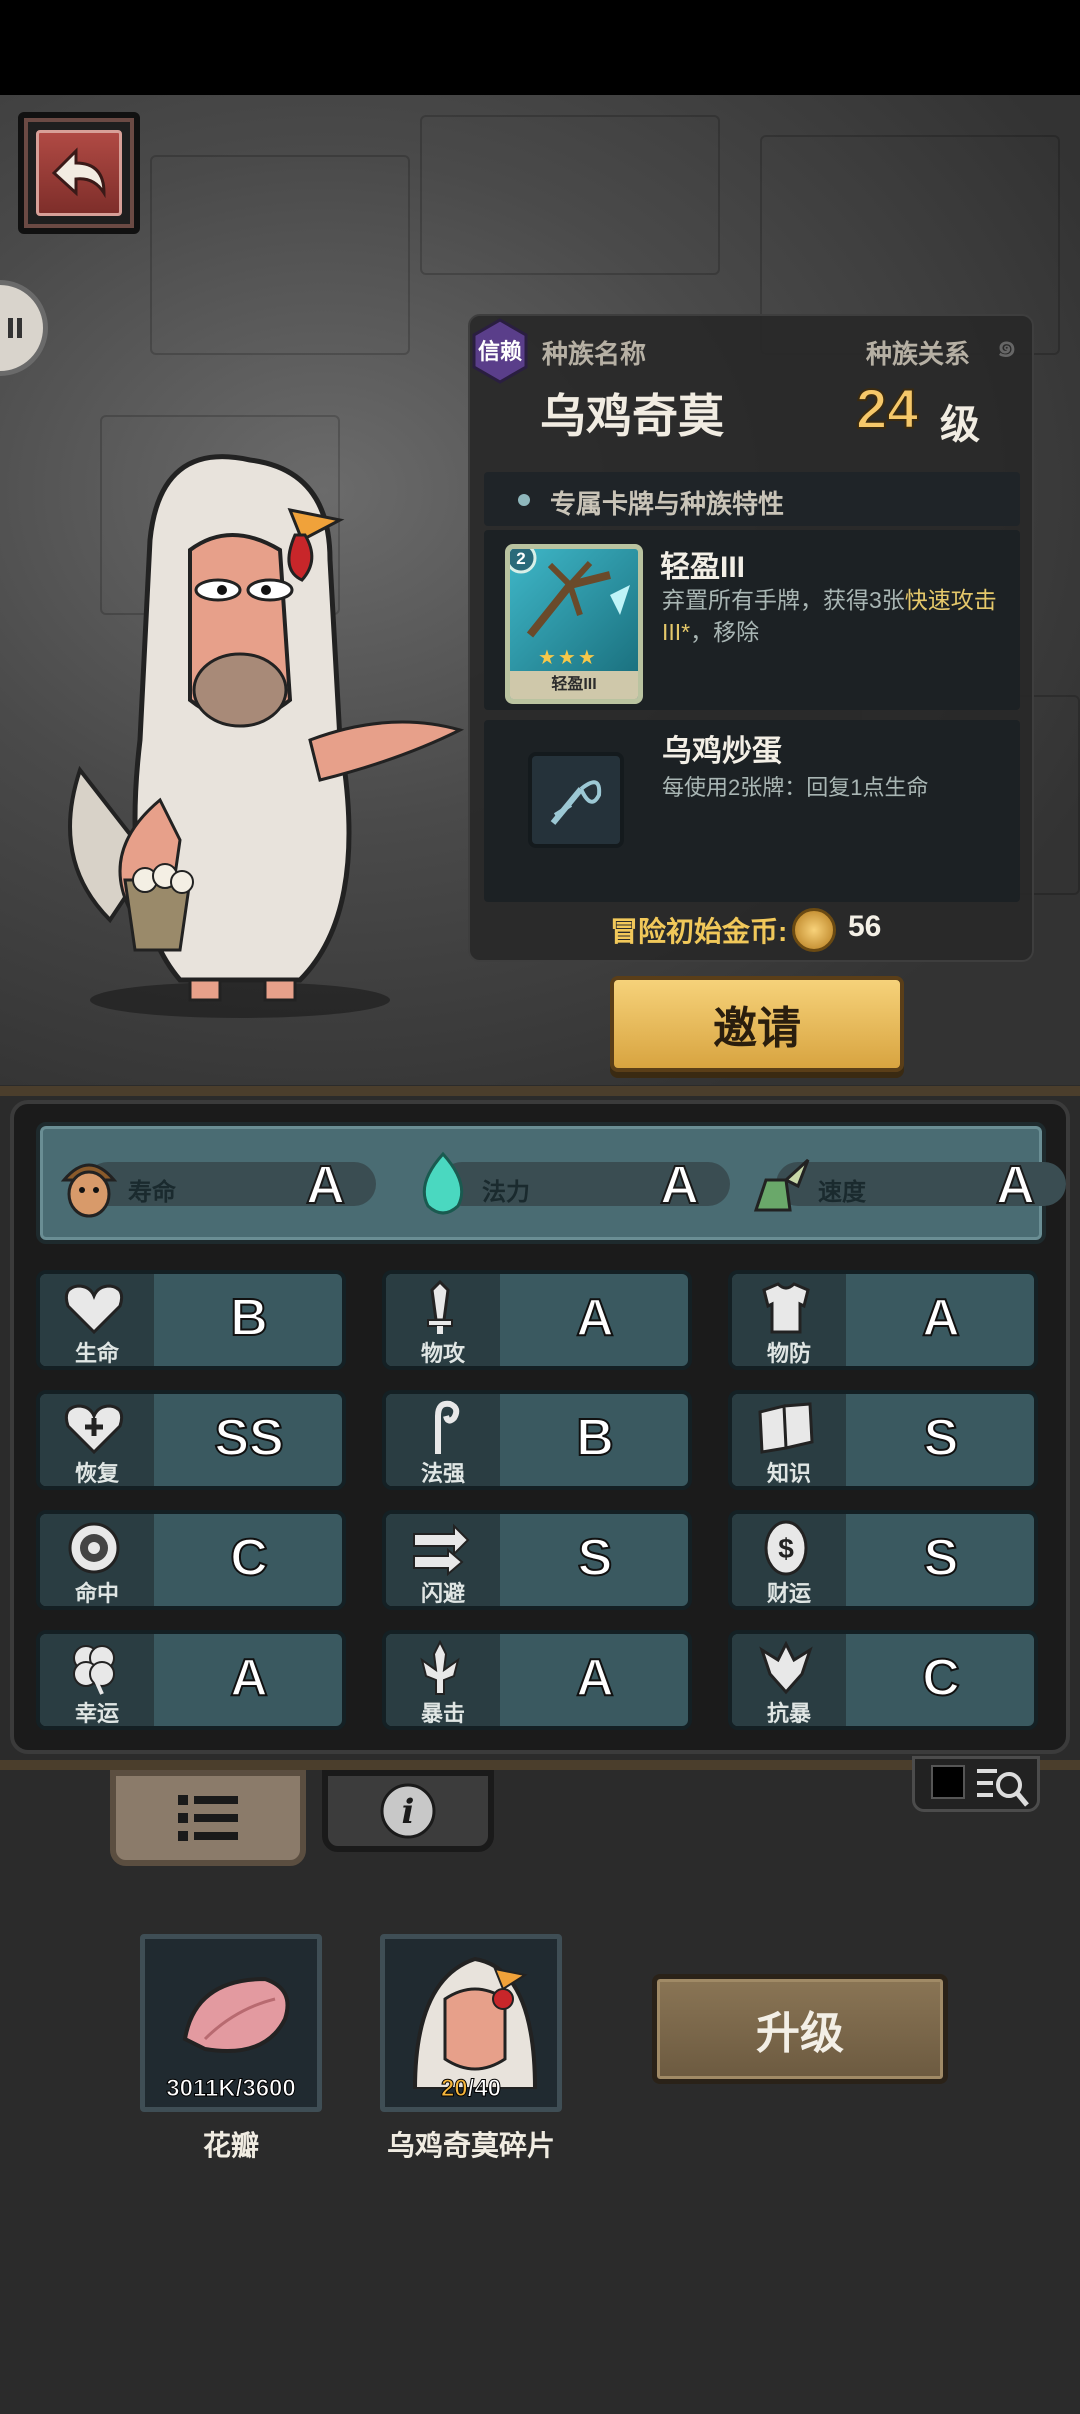  Describe the element at coordinates (540, 1091) in the screenshot. I see `frame-trim-top` at that location.